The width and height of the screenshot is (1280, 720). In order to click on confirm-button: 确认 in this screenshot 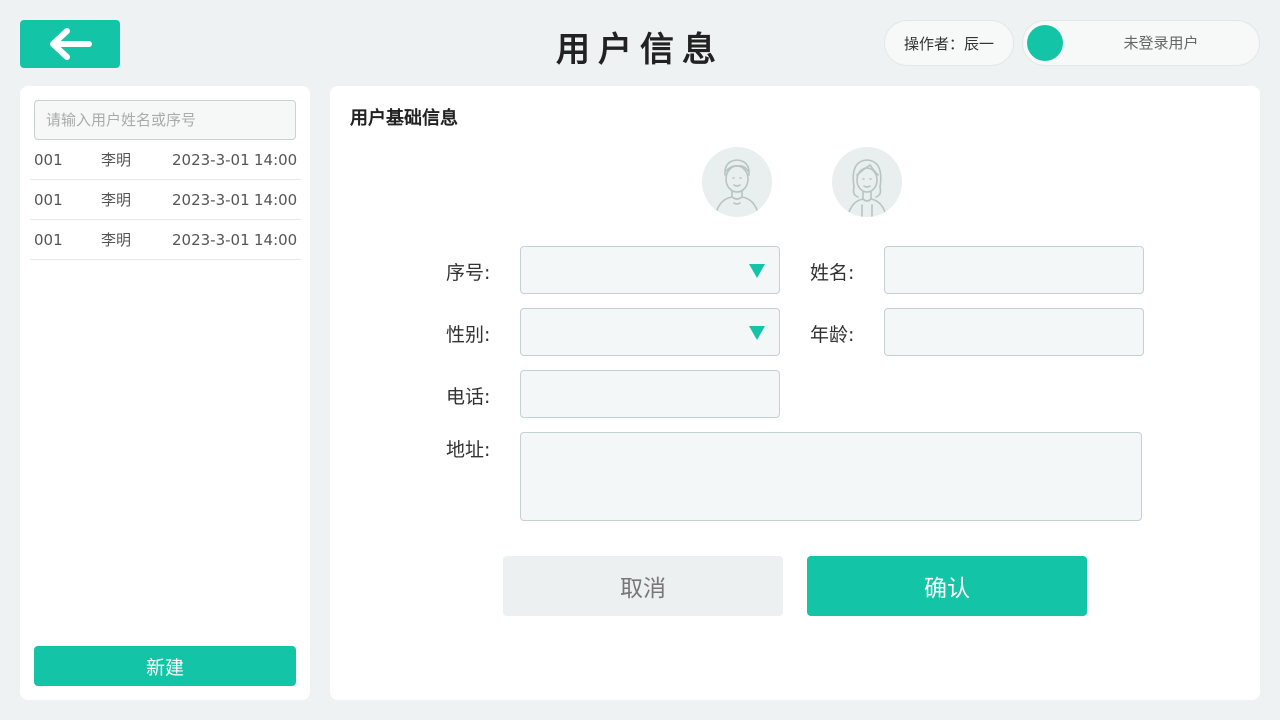, I will do `click(947, 586)`.